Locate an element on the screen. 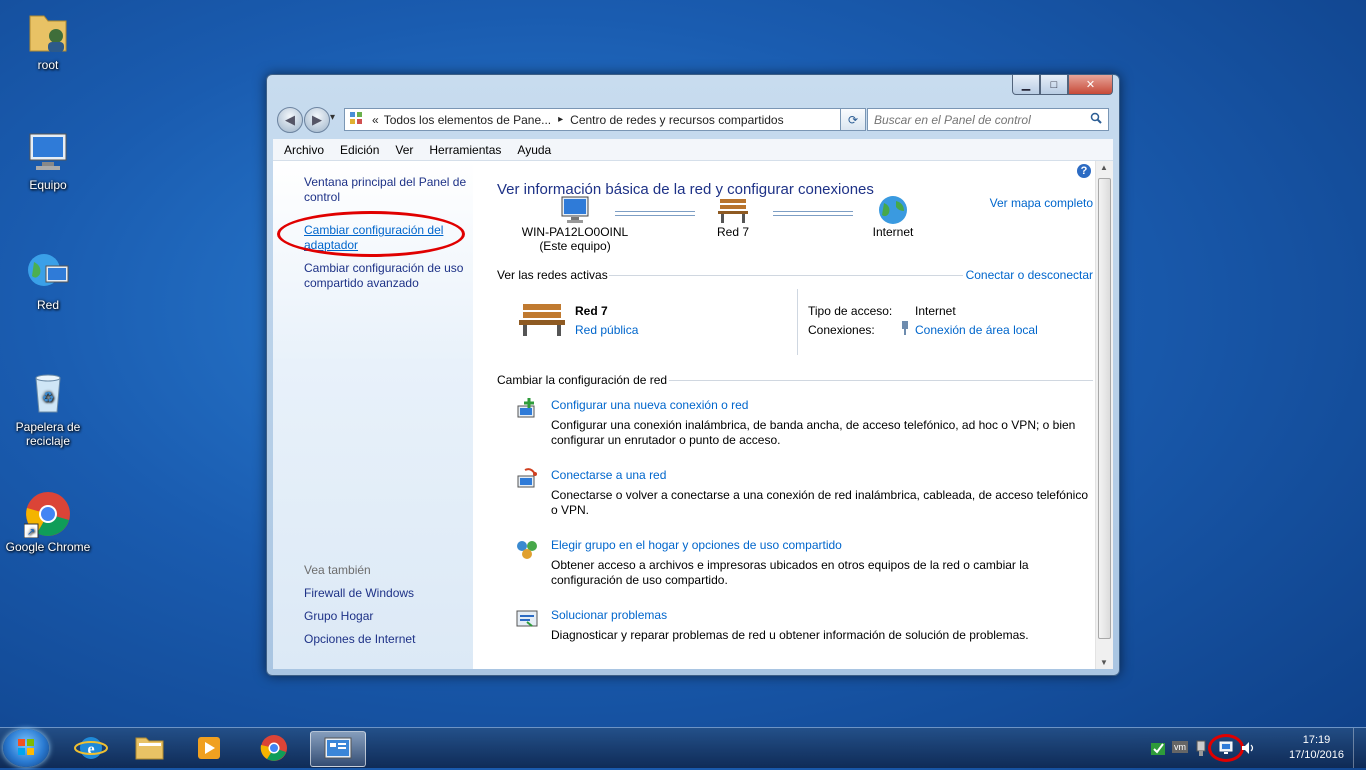 The image size is (1366, 770). minimize-button: ▁ is located at coordinates (1026, 85).